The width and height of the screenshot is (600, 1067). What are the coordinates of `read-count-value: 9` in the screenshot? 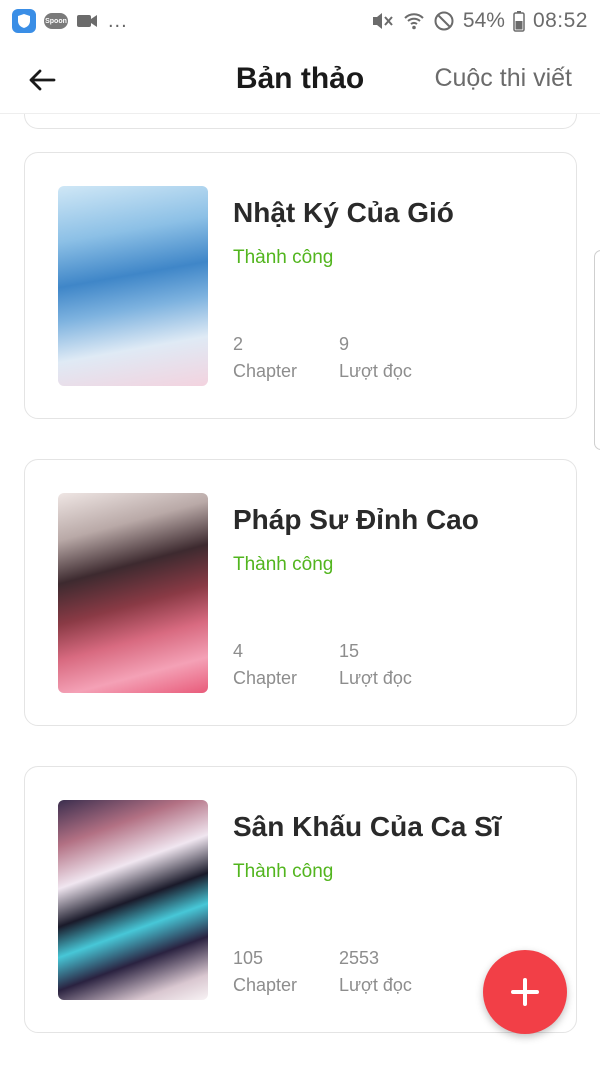 It's located at (344, 344).